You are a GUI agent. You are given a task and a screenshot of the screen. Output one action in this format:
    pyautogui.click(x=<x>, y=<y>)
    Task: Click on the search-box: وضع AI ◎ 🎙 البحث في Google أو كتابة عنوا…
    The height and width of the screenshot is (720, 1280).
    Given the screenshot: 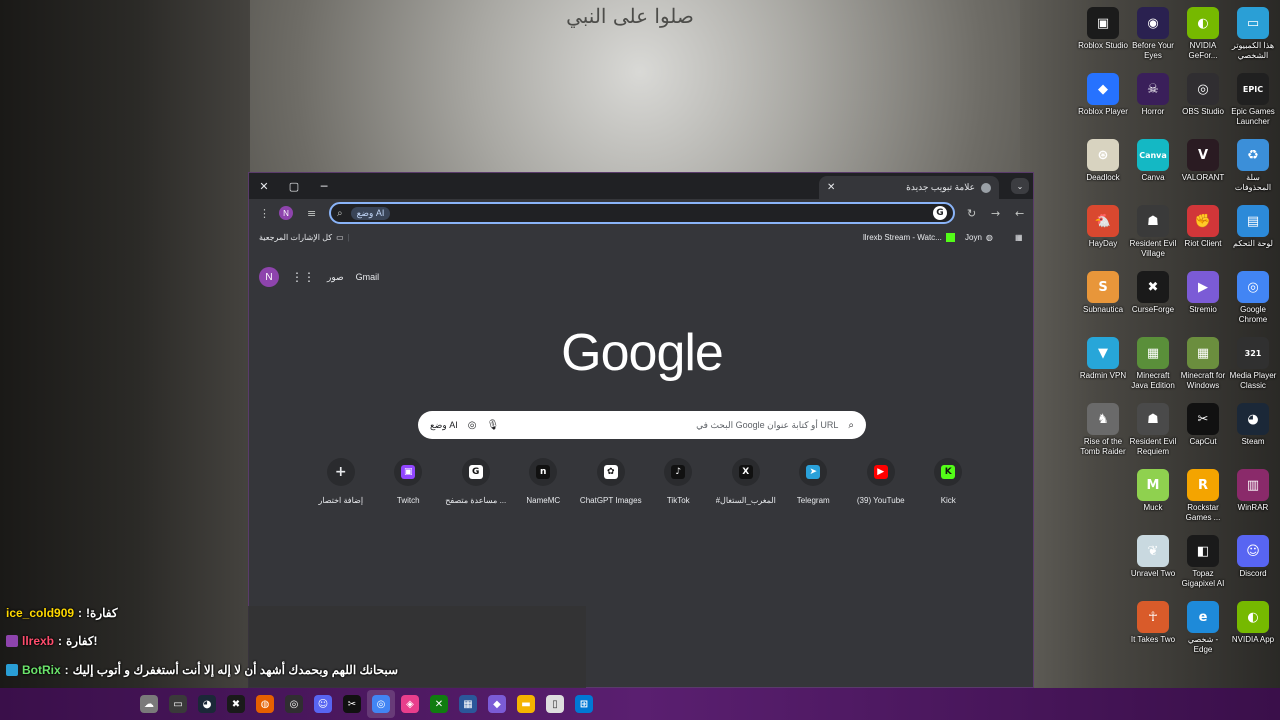 What is the action you would take?
    pyautogui.click(x=642, y=425)
    